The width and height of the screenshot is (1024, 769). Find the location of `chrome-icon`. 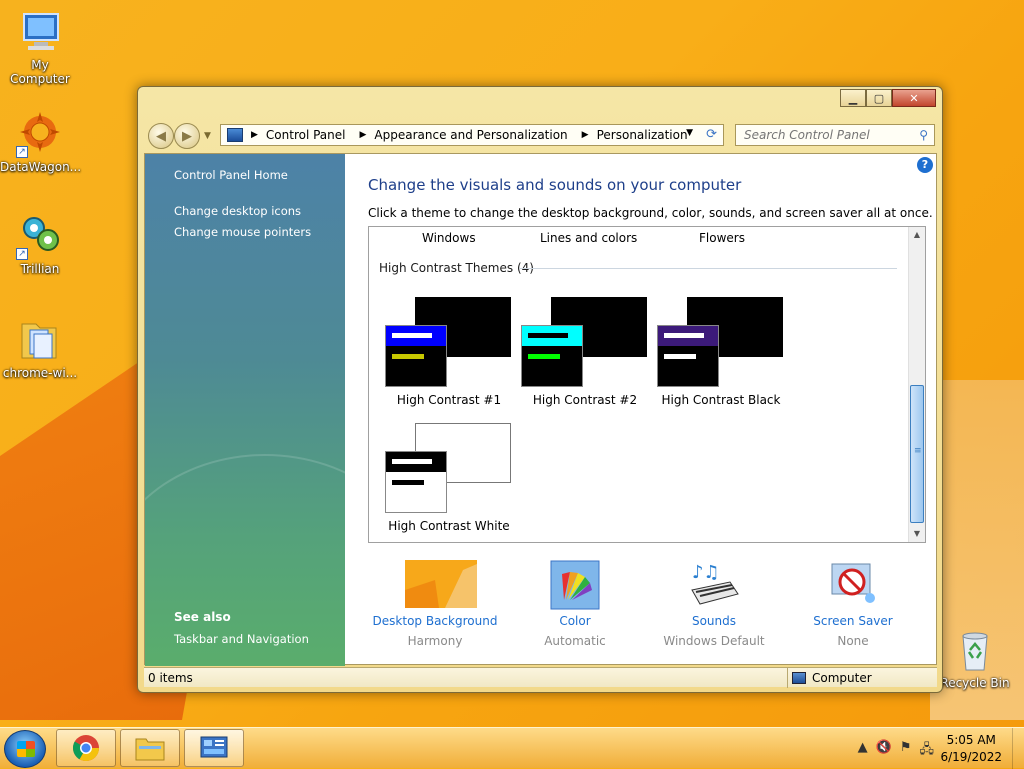

chrome-icon is located at coordinates (86, 748).